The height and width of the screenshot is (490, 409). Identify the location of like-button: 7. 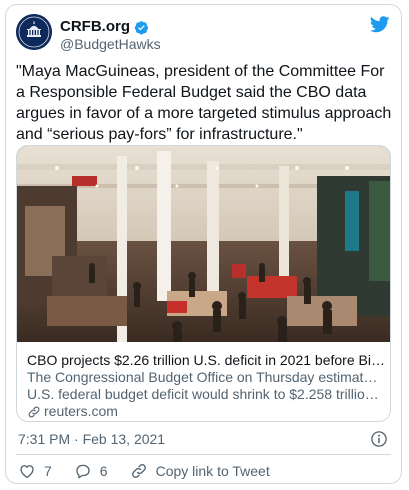
(35, 471).